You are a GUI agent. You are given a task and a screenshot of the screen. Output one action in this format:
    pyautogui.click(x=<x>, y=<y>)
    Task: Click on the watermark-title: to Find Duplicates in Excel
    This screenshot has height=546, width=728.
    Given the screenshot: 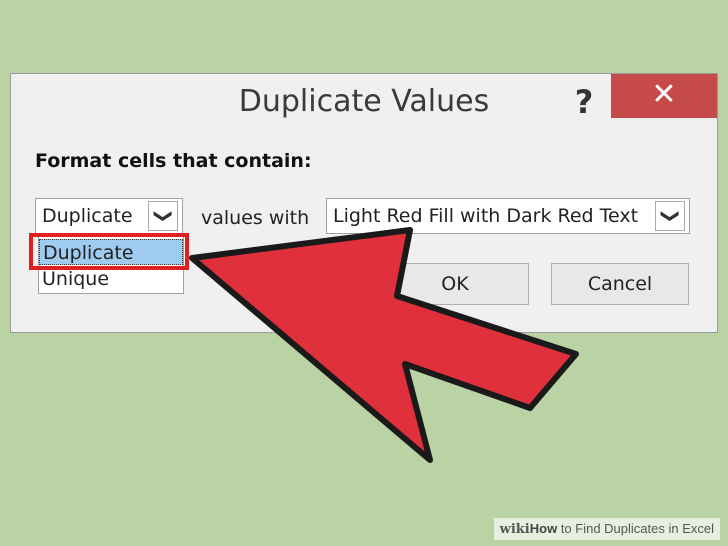 What is the action you would take?
    pyautogui.click(x=635, y=528)
    